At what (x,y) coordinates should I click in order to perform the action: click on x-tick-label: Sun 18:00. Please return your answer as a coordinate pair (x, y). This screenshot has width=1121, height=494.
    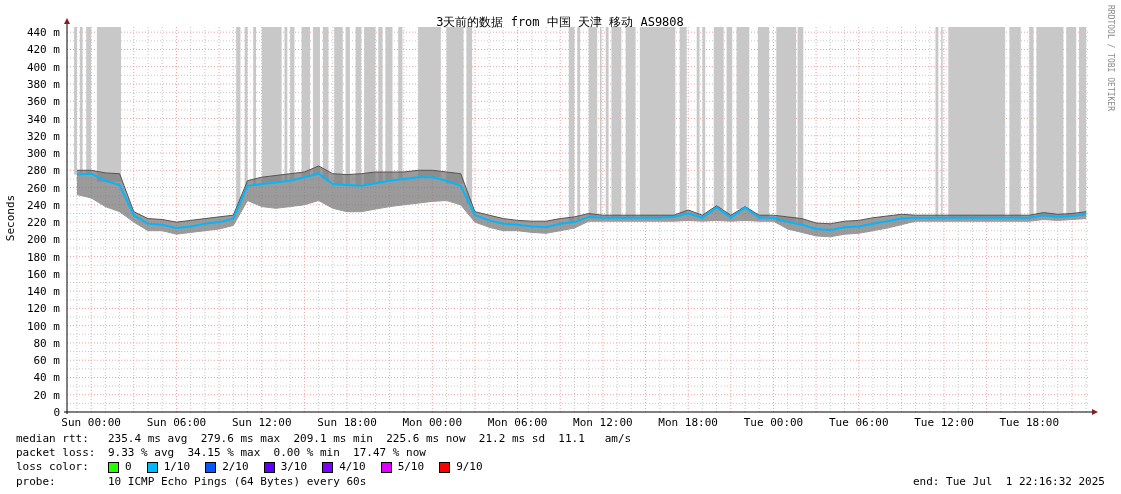
    Looking at the image, I should click on (347, 422).